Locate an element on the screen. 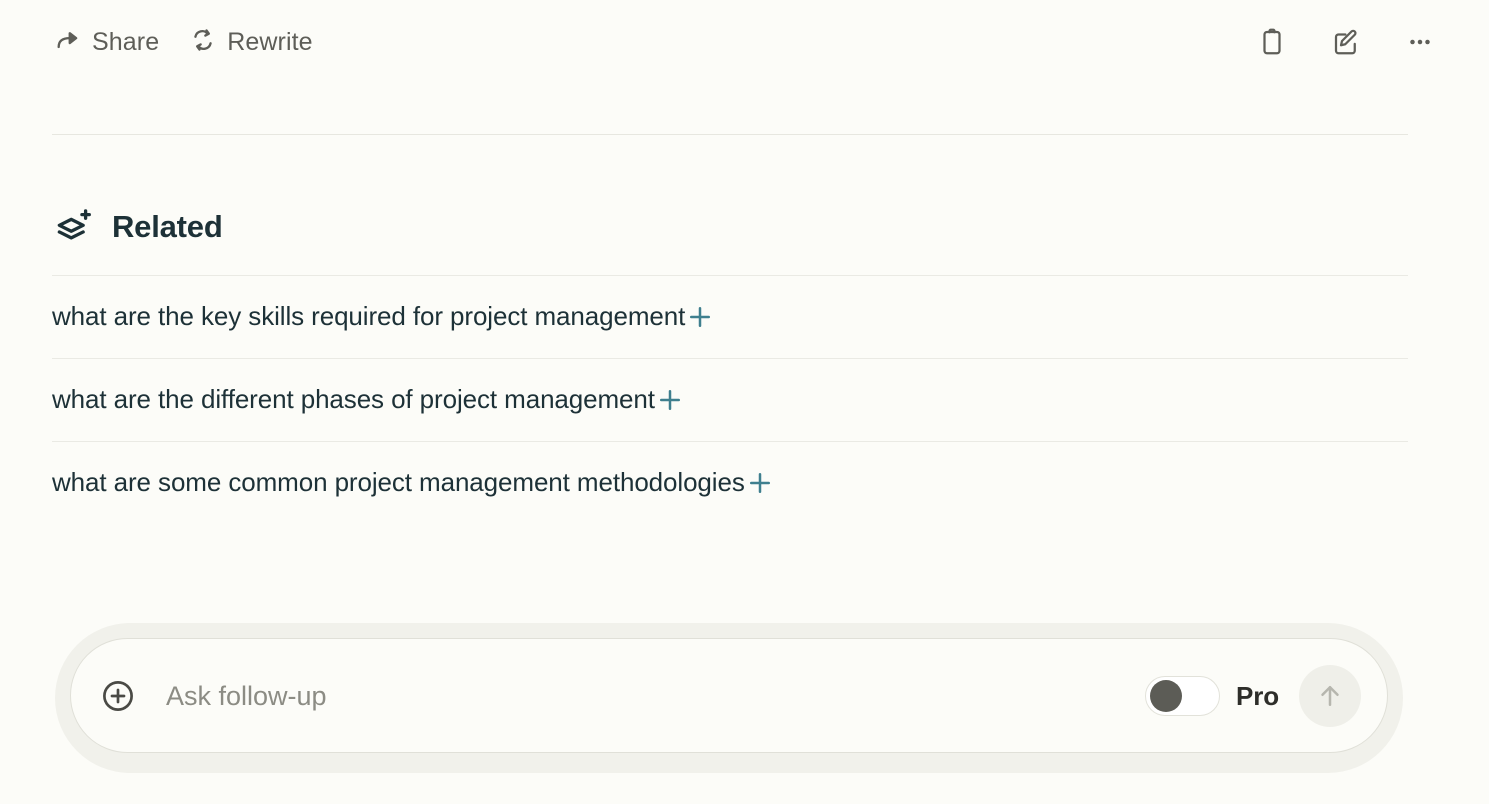  share-arrow-icon is located at coordinates (68, 42).